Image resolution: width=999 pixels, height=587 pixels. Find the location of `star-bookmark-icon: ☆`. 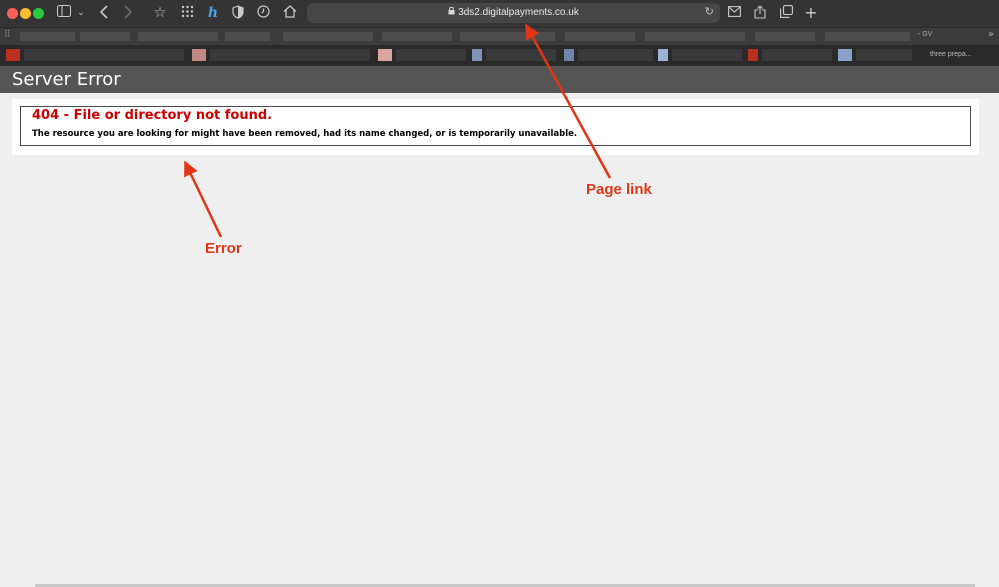

star-bookmark-icon: ☆ is located at coordinates (160, 13).